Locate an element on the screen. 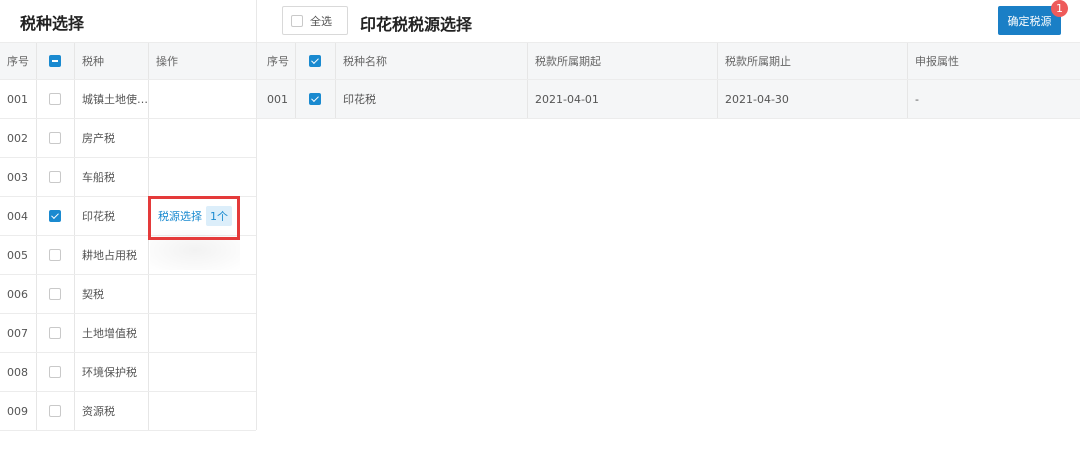 The width and height of the screenshot is (1080, 464). row-tax-type: 耕地占用税 is located at coordinates (109, 255).